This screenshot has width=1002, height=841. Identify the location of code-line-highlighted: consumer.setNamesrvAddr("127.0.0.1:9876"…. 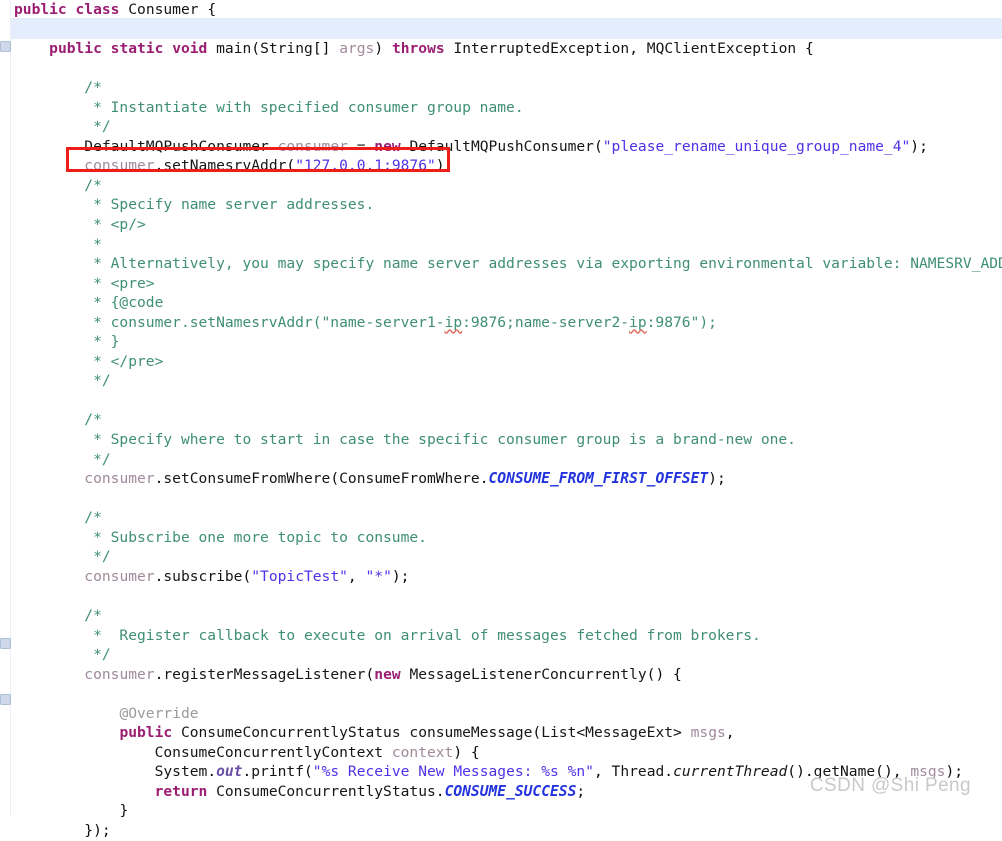
(501, 166).